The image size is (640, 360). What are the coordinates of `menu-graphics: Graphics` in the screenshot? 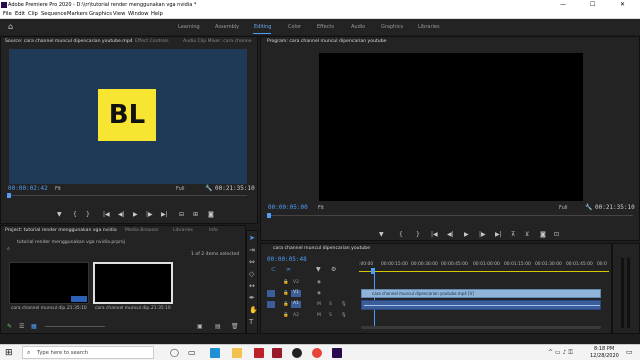 It's located at (100, 14).